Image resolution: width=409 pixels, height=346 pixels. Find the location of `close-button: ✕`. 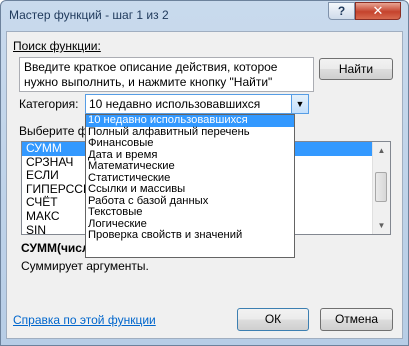

close-button: ✕ is located at coordinates (378, 11).